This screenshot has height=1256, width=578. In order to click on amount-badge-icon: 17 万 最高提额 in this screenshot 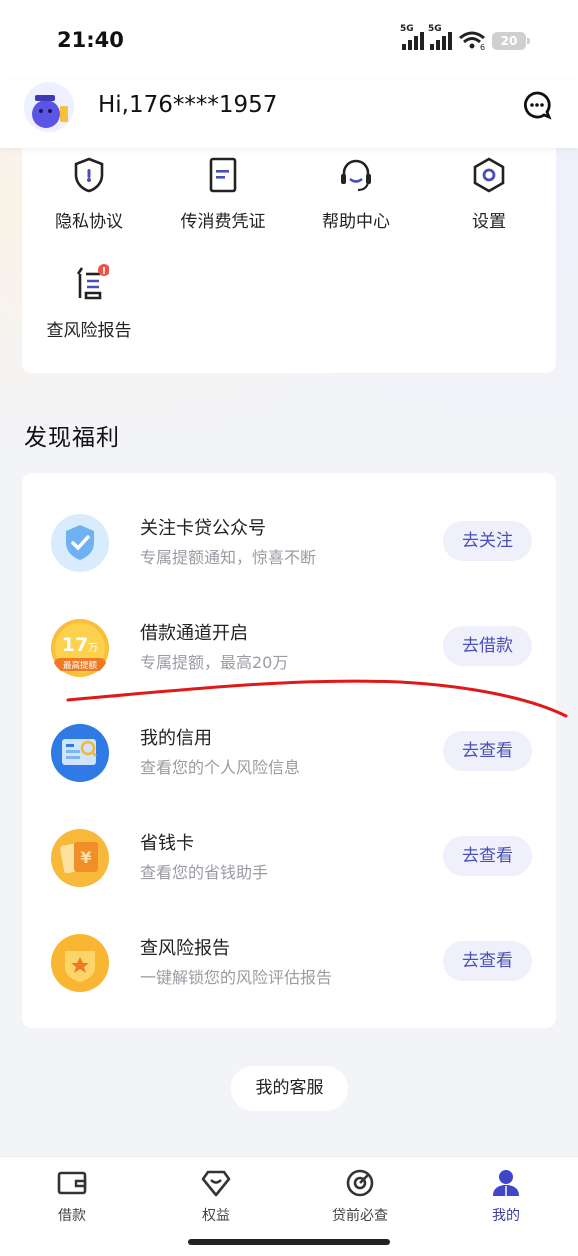, I will do `click(80, 648)`.